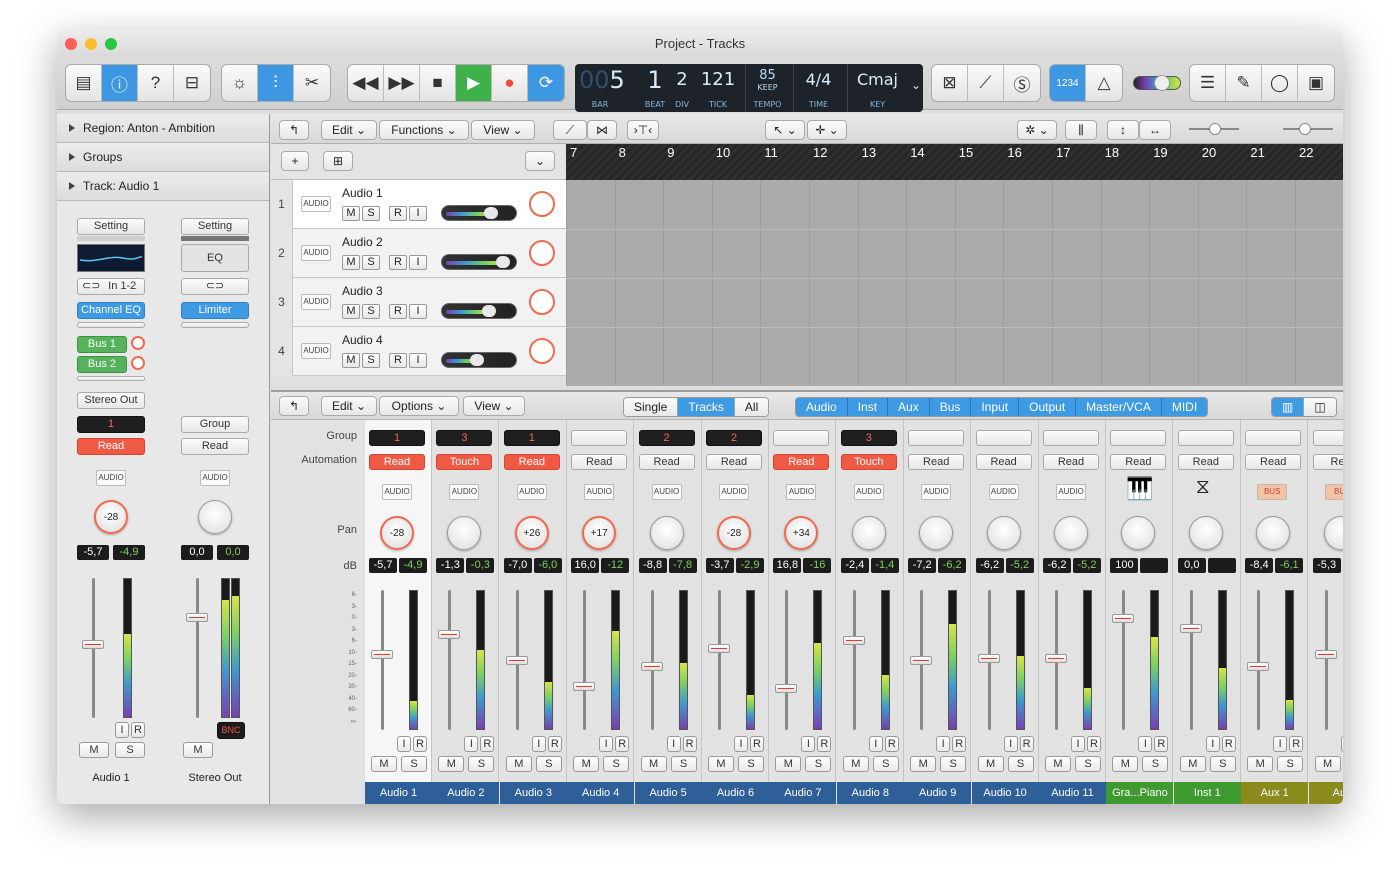 The height and width of the screenshot is (886, 1400). I want to click on input-slot: ⊂⊃ In 1-2, so click(111, 286).